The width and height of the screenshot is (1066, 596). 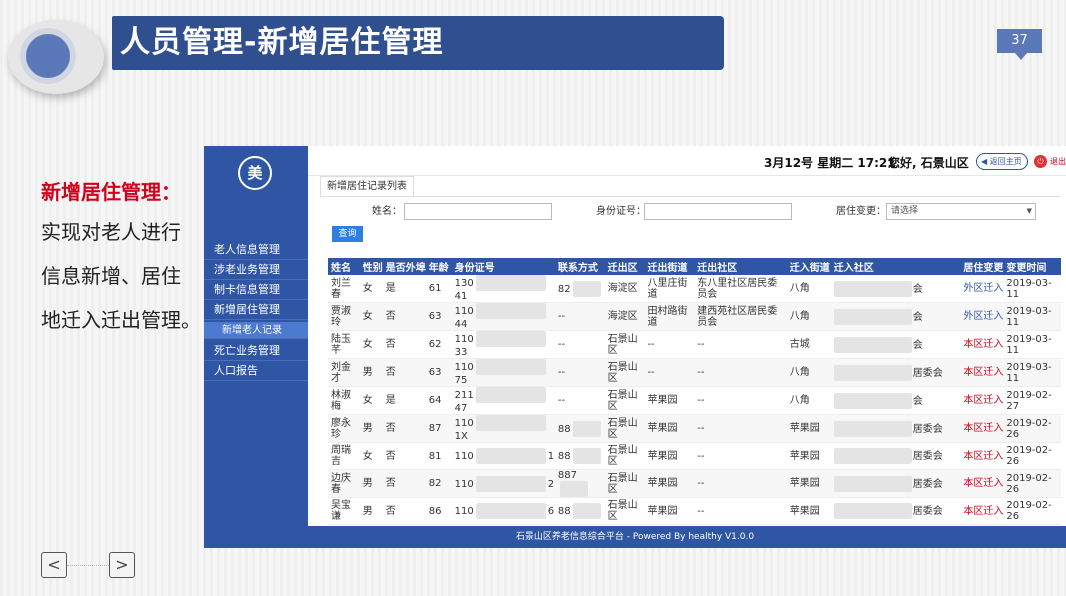 What do you see at coordinates (256, 270) in the screenshot?
I see `sidebar-item-elder-business: 涉老业务管理` at bounding box center [256, 270].